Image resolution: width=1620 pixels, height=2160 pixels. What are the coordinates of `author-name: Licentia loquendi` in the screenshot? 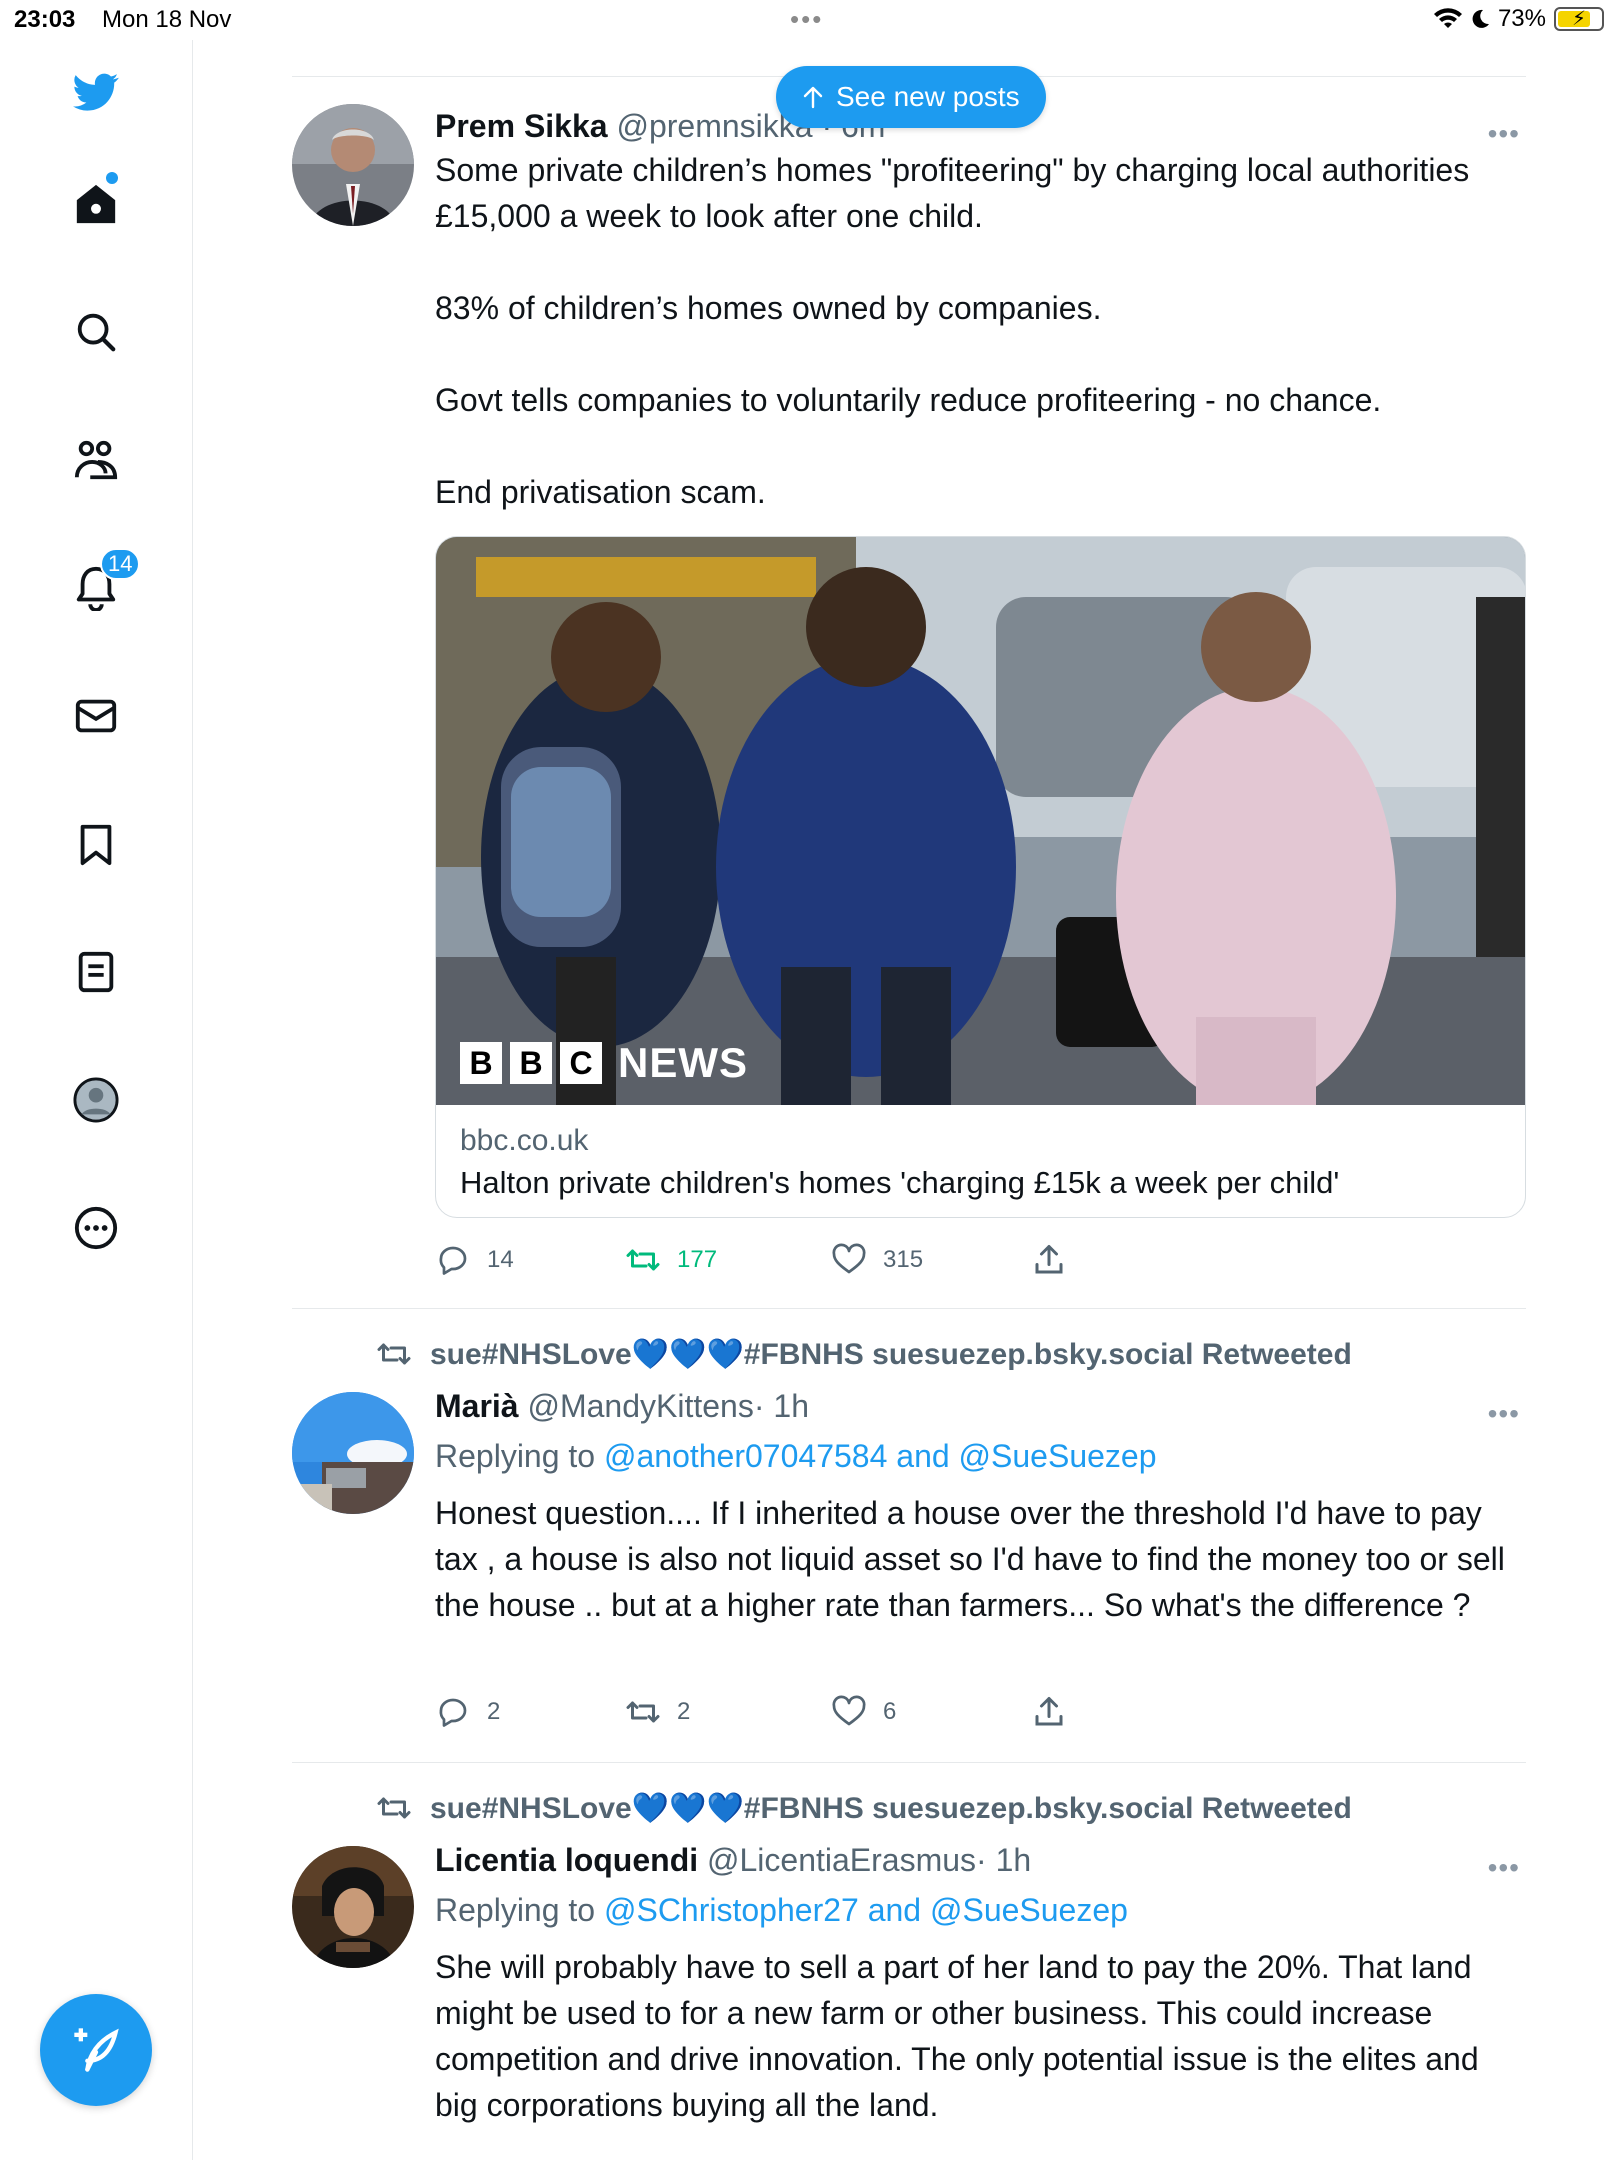 It's located at (566, 1860).